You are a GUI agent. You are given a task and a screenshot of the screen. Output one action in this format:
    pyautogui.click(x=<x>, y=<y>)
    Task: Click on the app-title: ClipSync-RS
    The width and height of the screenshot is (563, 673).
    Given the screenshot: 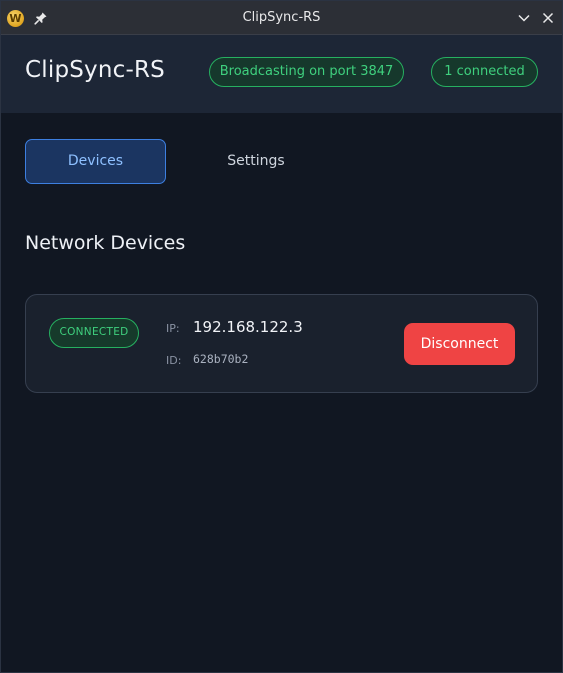 What is the action you would take?
    pyautogui.click(x=95, y=70)
    